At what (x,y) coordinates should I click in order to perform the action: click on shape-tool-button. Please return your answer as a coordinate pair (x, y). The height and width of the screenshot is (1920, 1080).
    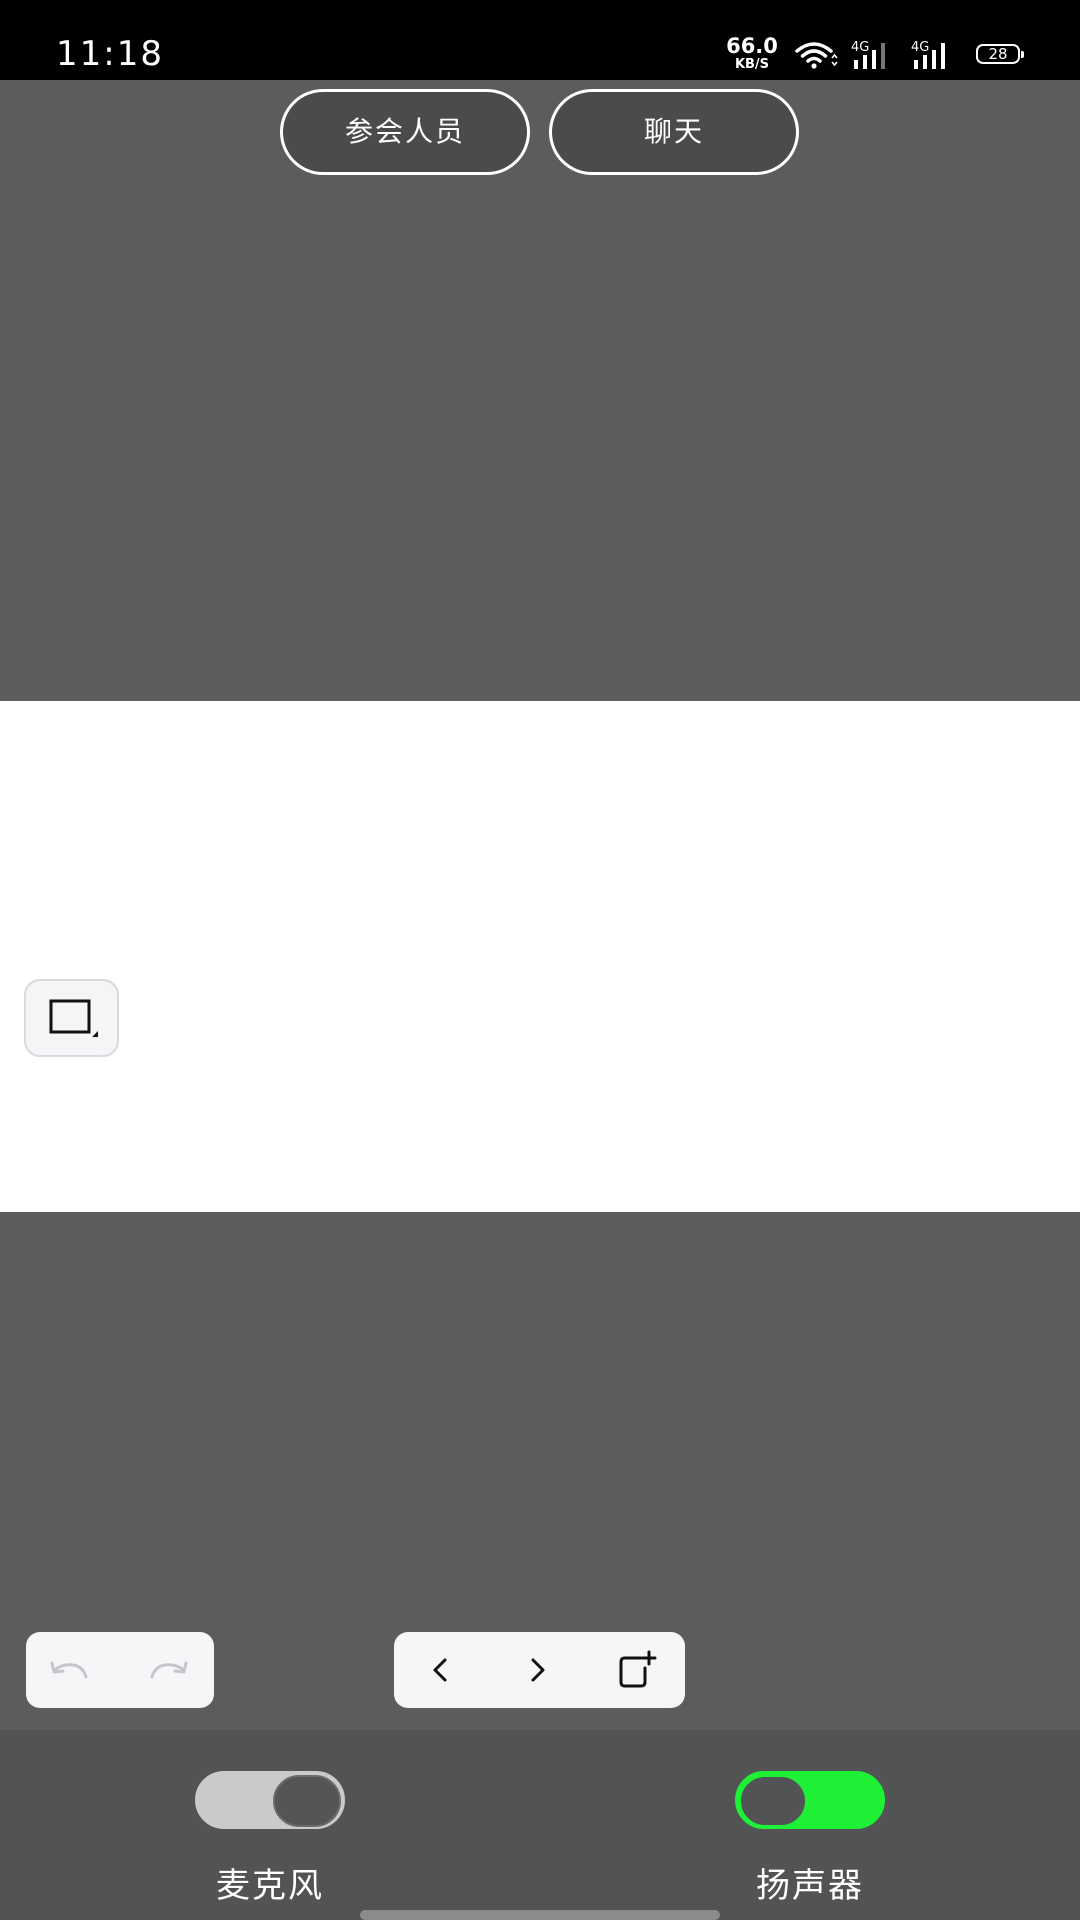
    Looking at the image, I should click on (71, 1018).